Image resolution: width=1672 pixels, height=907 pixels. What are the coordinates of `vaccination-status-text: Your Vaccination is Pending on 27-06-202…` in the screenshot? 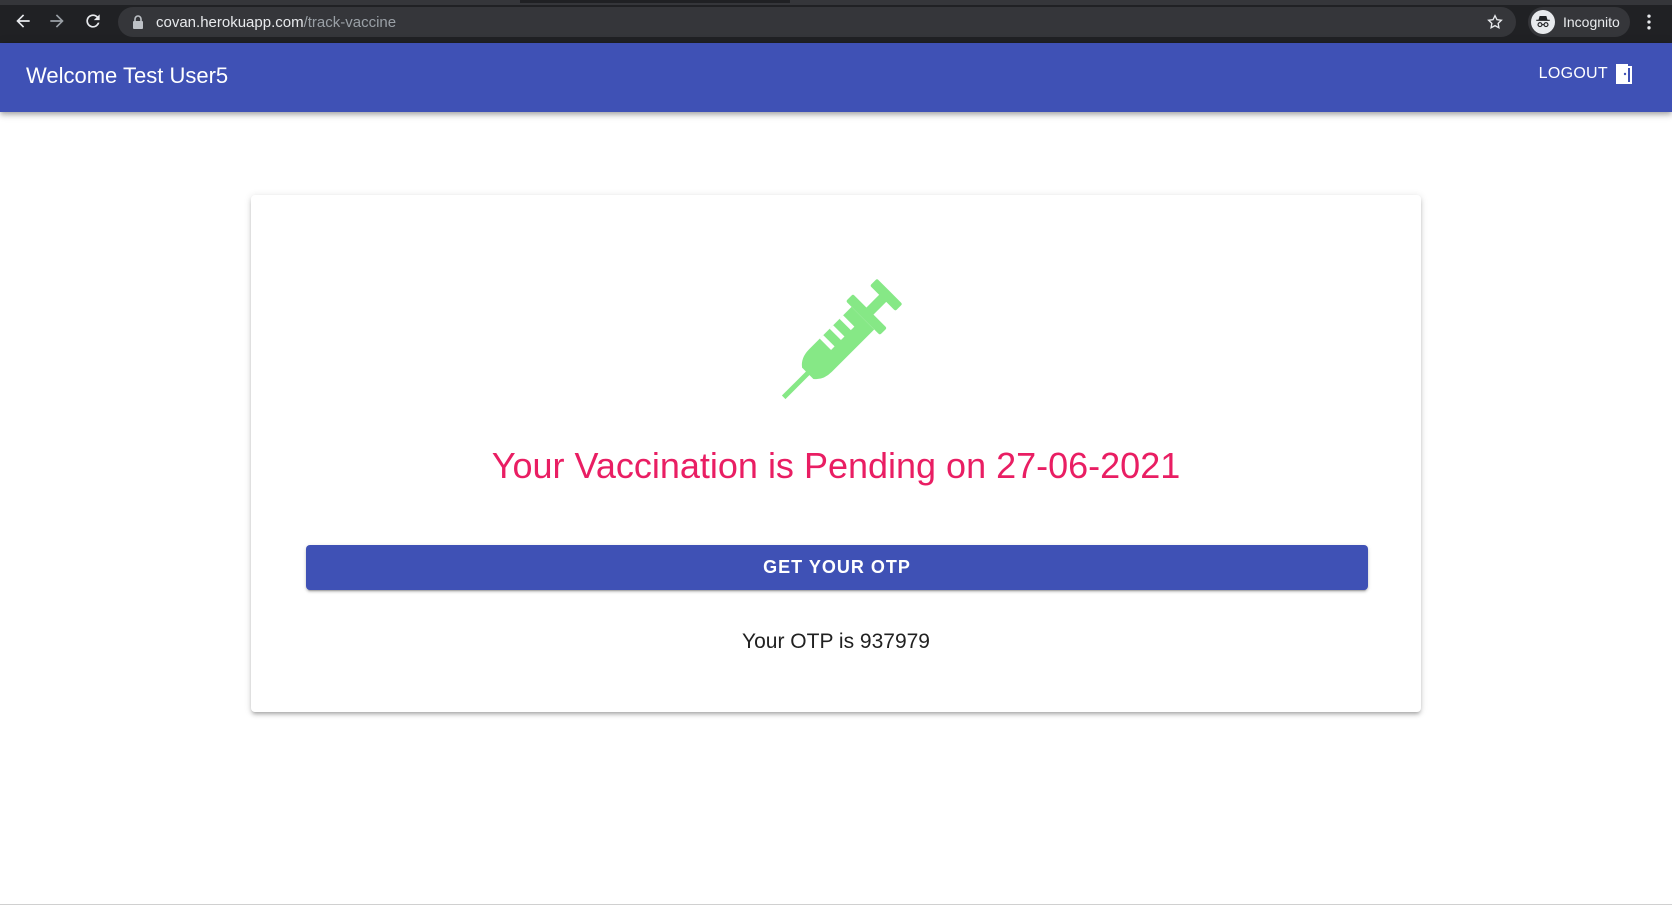 It's located at (836, 465).